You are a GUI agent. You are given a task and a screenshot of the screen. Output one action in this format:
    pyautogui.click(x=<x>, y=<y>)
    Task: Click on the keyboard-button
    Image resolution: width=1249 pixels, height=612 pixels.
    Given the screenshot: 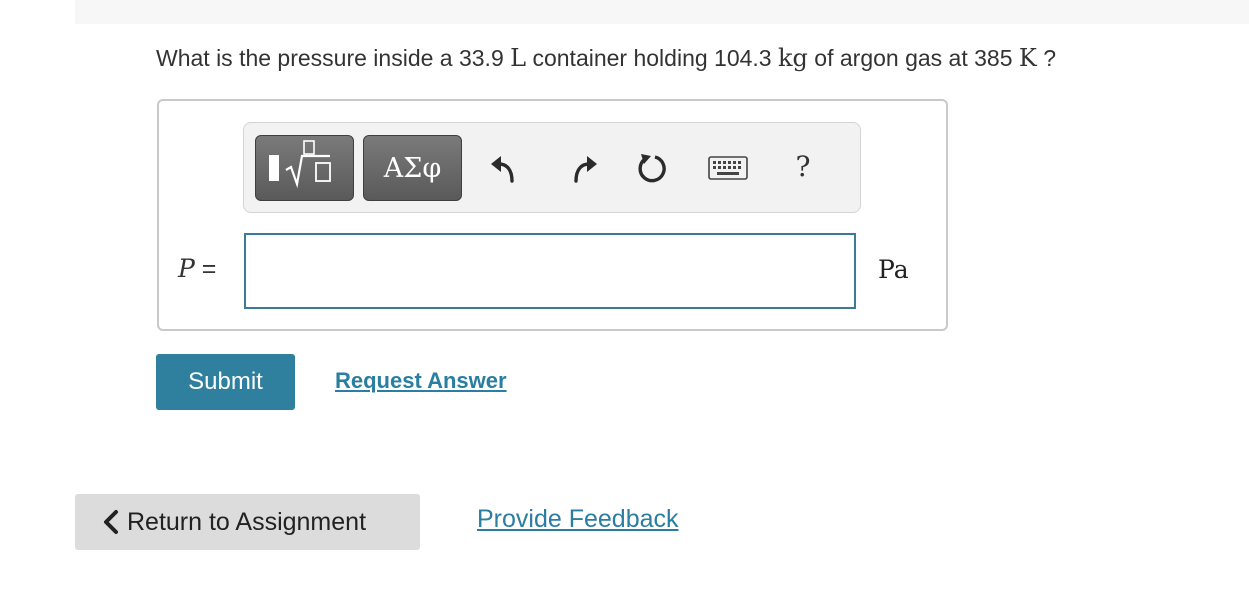 What is the action you would take?
    pyautogui.click(x=728, y=168)
    